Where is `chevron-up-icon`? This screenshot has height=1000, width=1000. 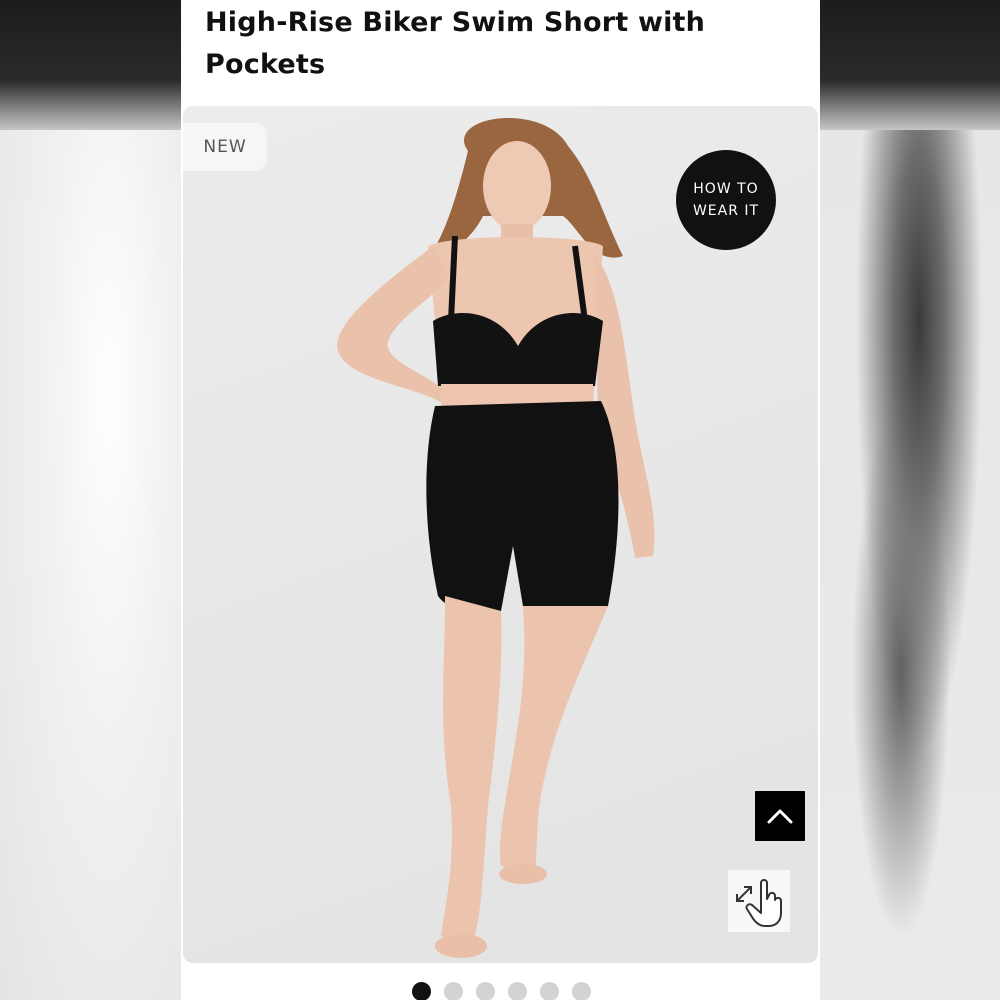
chevron-up-icon is located at coordinates (780, 816).